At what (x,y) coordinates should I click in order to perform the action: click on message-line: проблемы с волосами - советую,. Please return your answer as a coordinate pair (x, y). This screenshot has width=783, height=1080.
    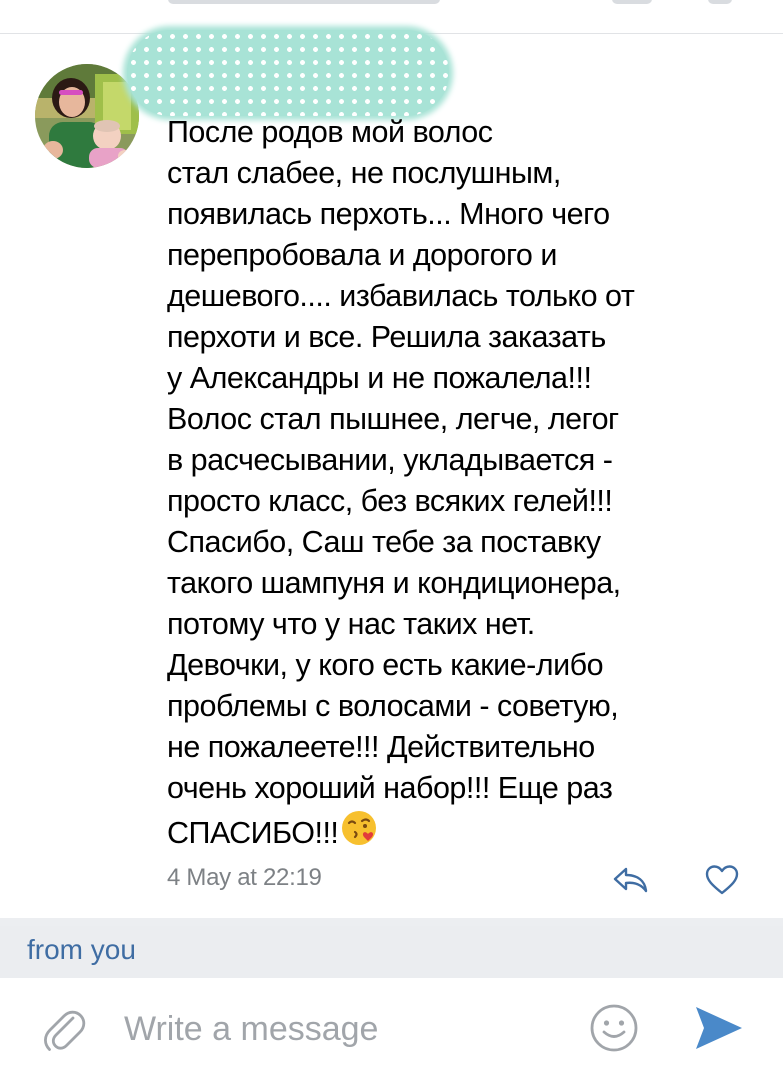
    Looking at the image, I should click on (393, 706).